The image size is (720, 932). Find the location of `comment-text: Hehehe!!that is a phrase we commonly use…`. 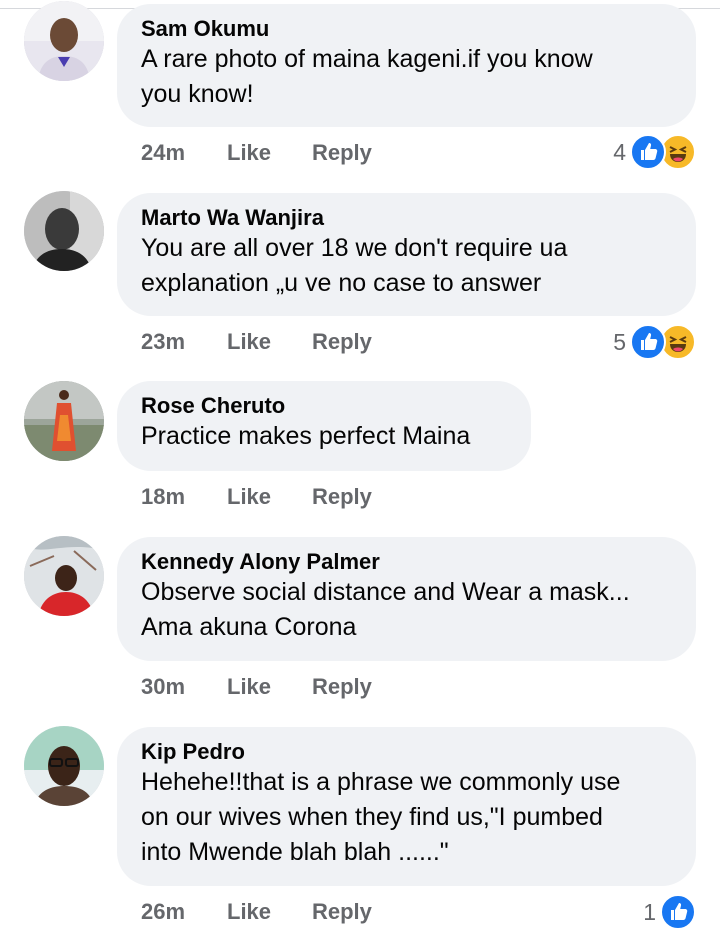

comment-text: Hehehe!!that is a phrase we commonly use… is located at coordinates (381, 817).